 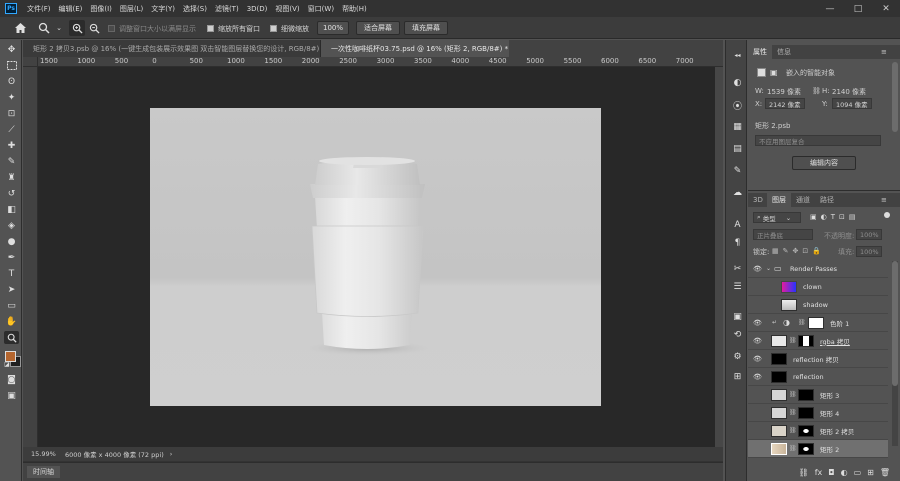 What do you see at coordinates (195, 9) in the screenshot?
I see `menu-select: 选择(S)` at bounding box center [195, 9].